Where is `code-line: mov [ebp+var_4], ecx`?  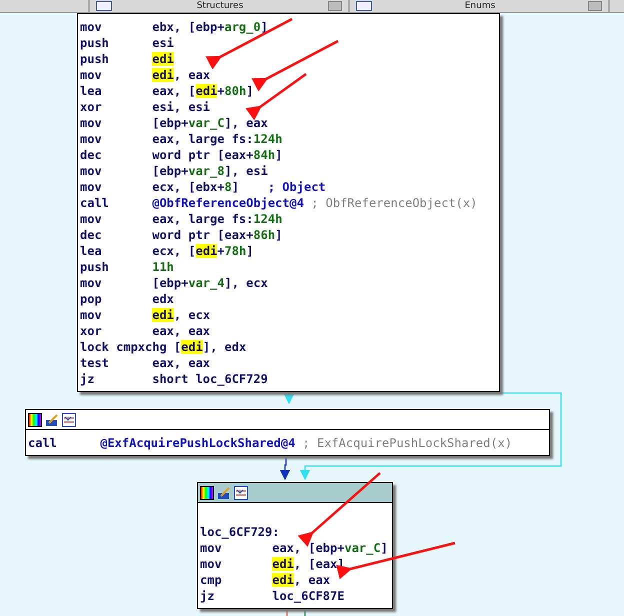
code-line: mov [ebp+var_4], ecx is located at coordinates (174, 283).